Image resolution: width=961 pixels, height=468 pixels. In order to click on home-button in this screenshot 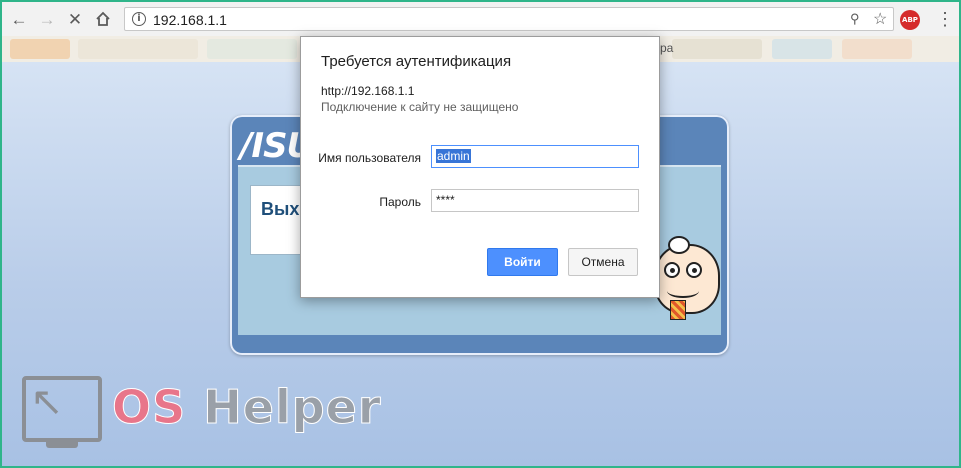, I will do `click(103, 19)`.